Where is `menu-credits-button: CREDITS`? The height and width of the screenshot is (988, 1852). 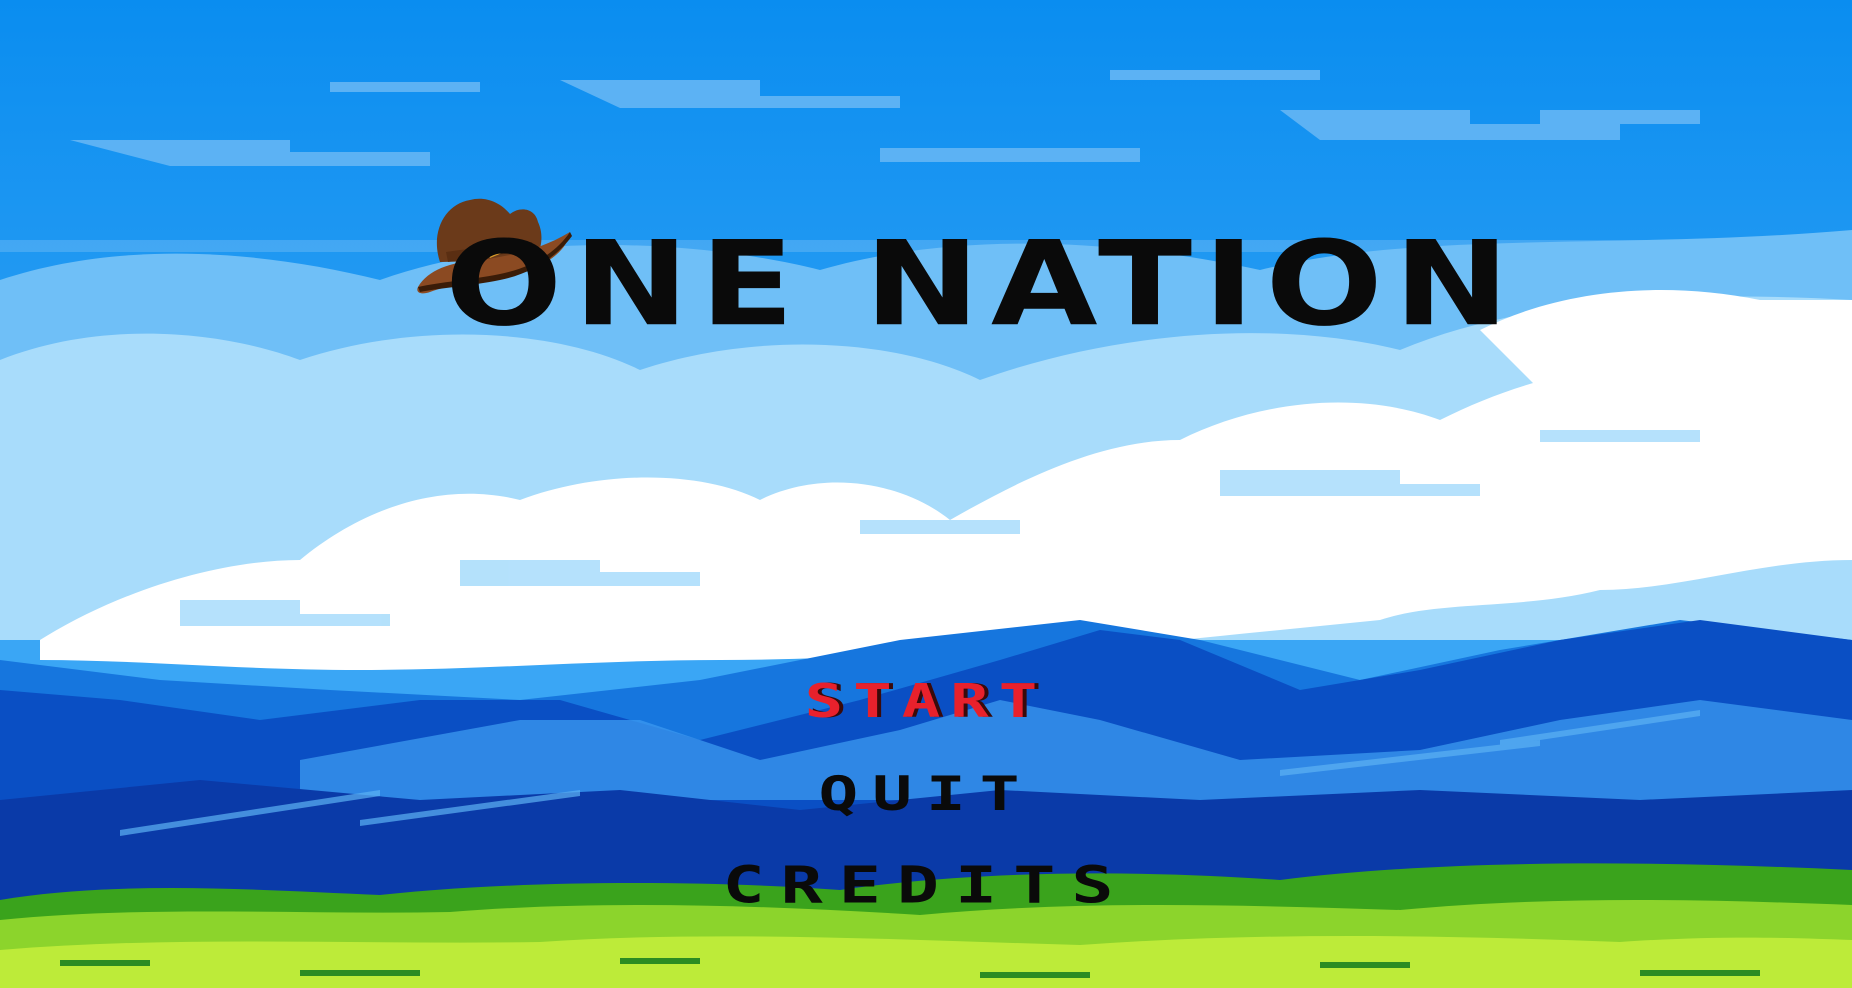 menu-credits-button: CREDITS is located at coordinates (926, 885).